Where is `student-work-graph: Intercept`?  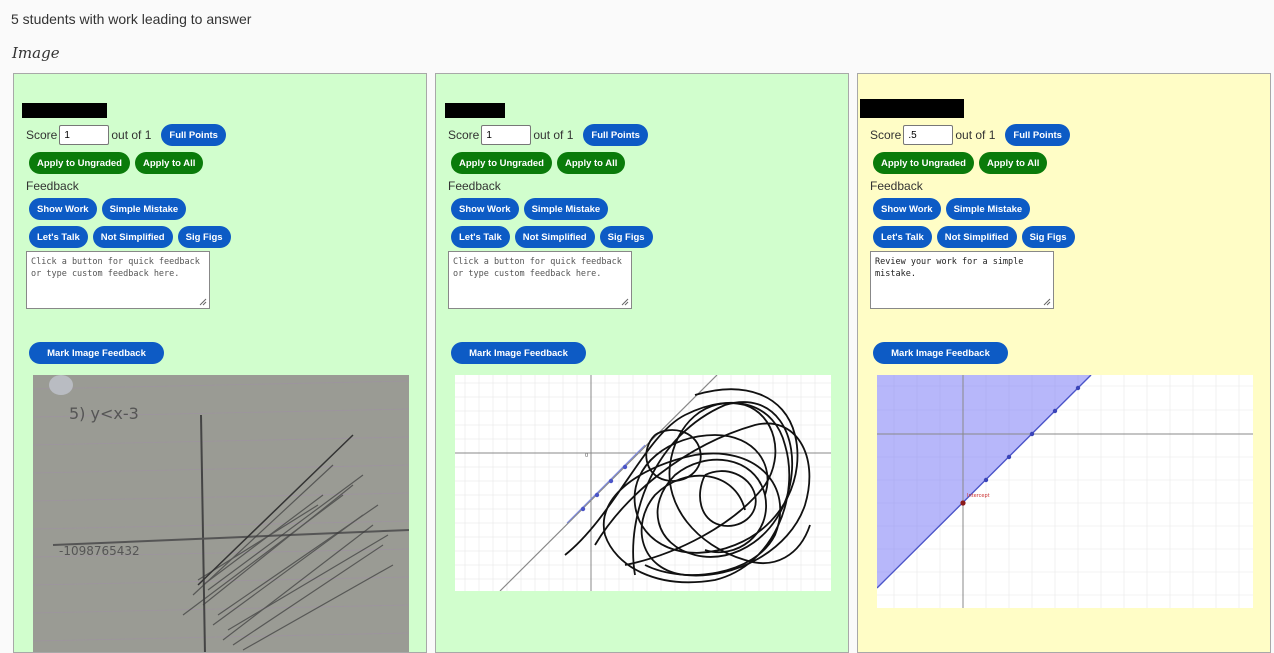 student-work-graph: Intercept is located at coordinates (1065, 491).